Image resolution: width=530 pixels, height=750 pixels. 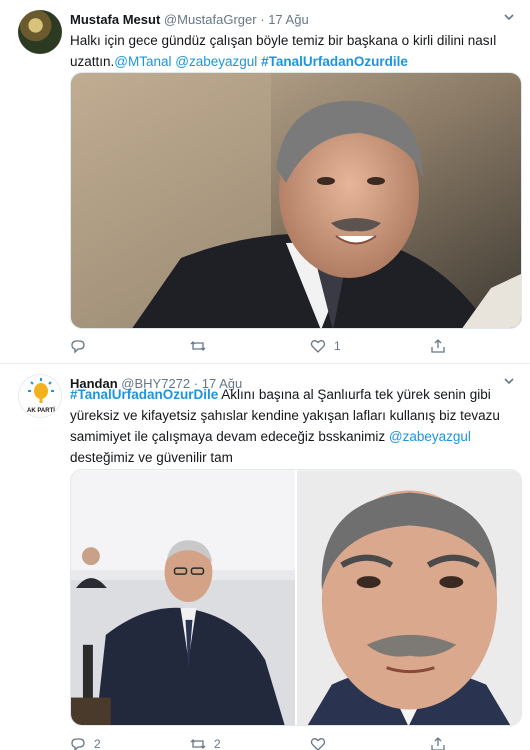 I want to click on tweet-text-plain: desteğimiz ve güvenilir tam, so click(x=151, y=457).